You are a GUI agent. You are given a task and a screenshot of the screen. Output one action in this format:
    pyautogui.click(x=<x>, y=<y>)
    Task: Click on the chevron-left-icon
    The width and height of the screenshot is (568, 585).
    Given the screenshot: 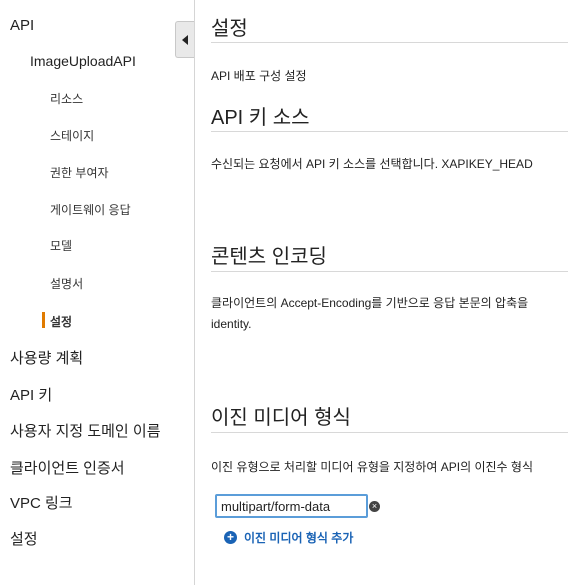 What is the action you would take?
    pyautogui.click(x=185, y=39)
    